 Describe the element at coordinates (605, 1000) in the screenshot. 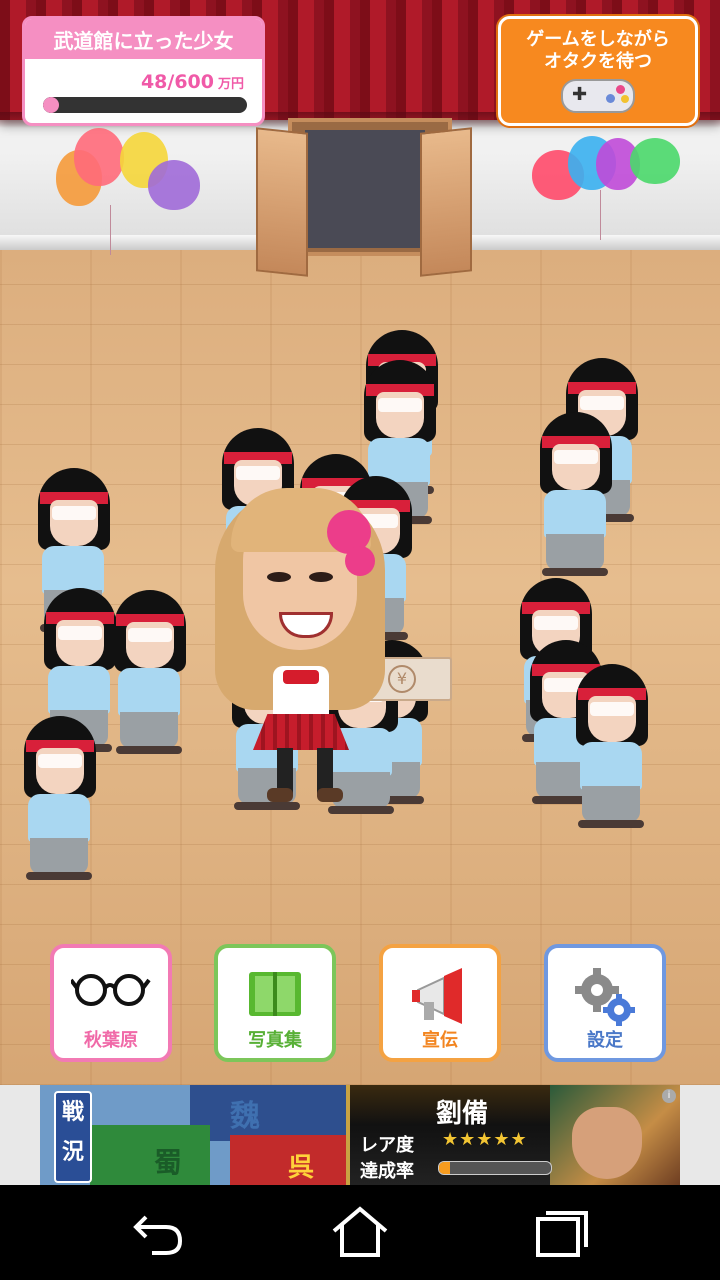

I see `gears-icon` at that location.